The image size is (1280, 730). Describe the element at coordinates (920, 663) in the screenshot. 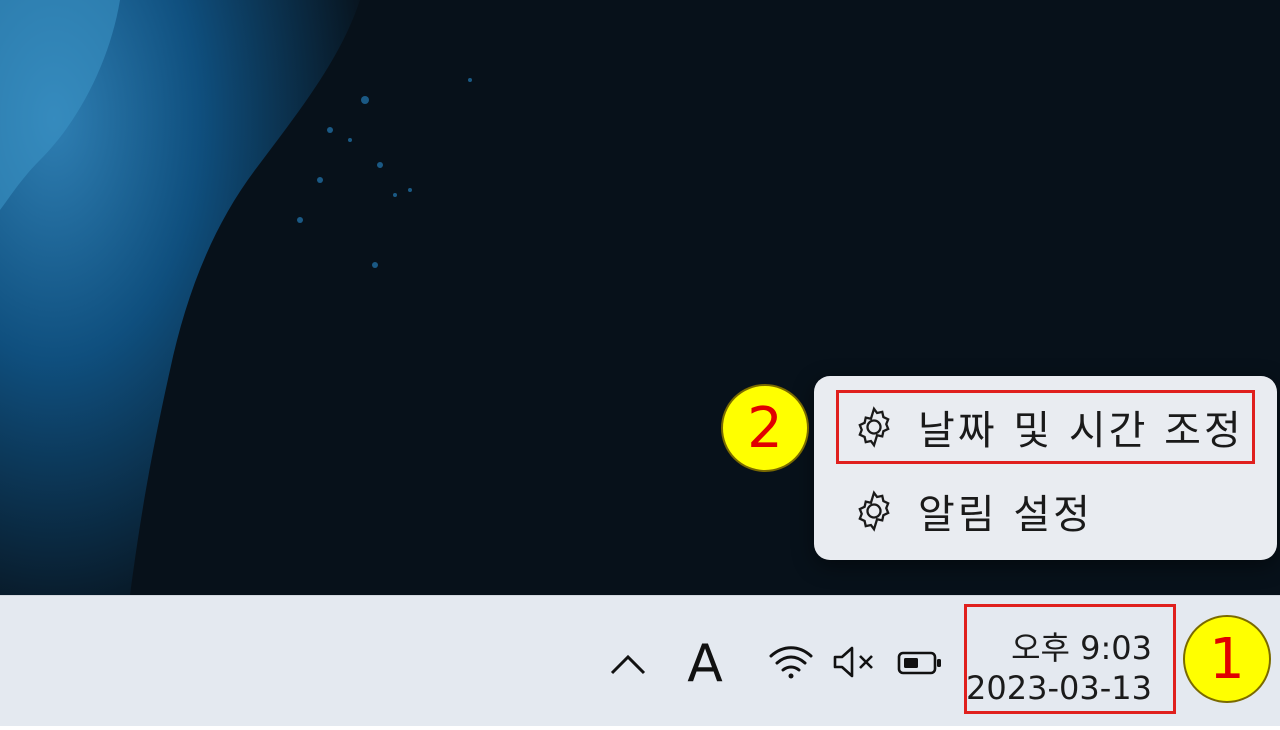

I see `battery-icon` at that location.